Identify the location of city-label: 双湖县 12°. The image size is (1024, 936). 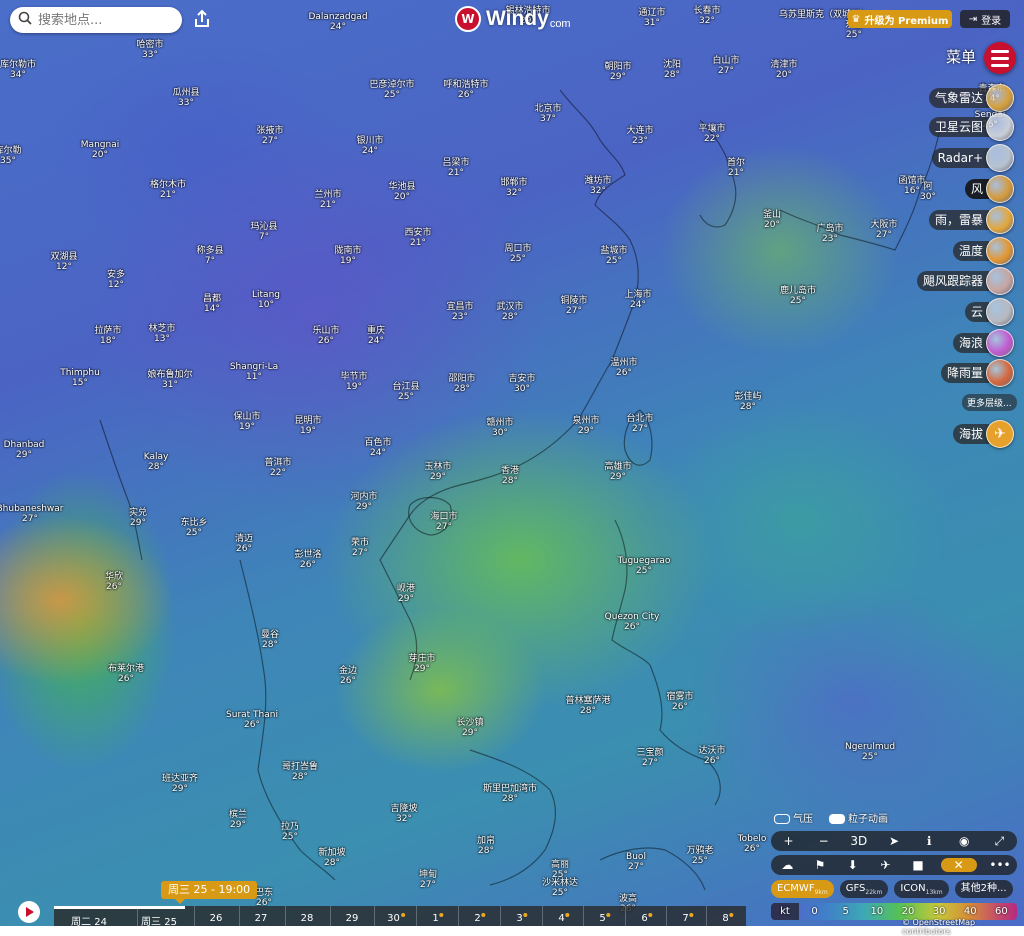
(63, 262).